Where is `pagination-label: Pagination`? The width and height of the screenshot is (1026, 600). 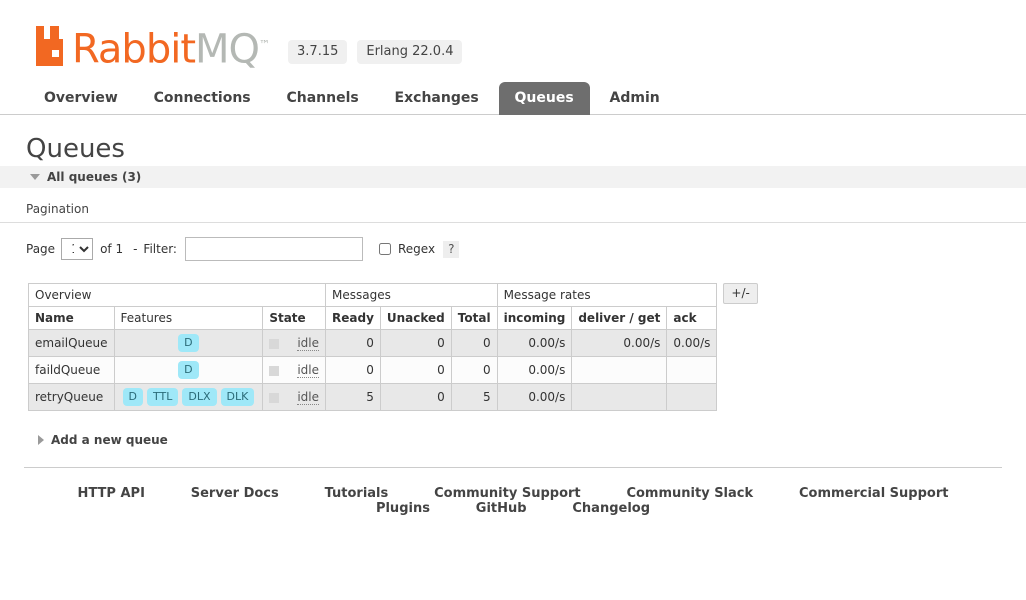 pagination-label: Pagination is located at coordinates (57, 209).